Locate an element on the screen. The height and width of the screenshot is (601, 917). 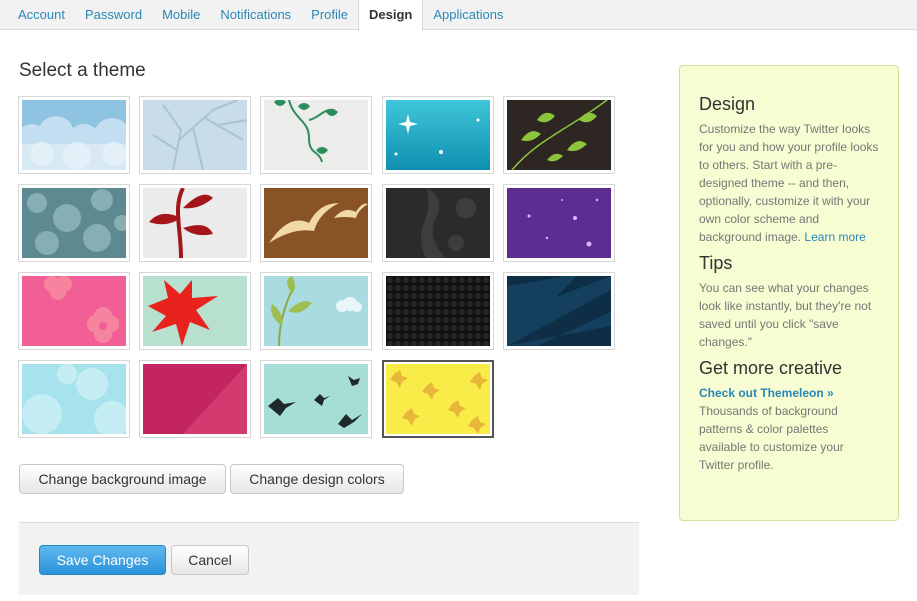
theme-sprout-clouds is located at coordinates (316, 311).